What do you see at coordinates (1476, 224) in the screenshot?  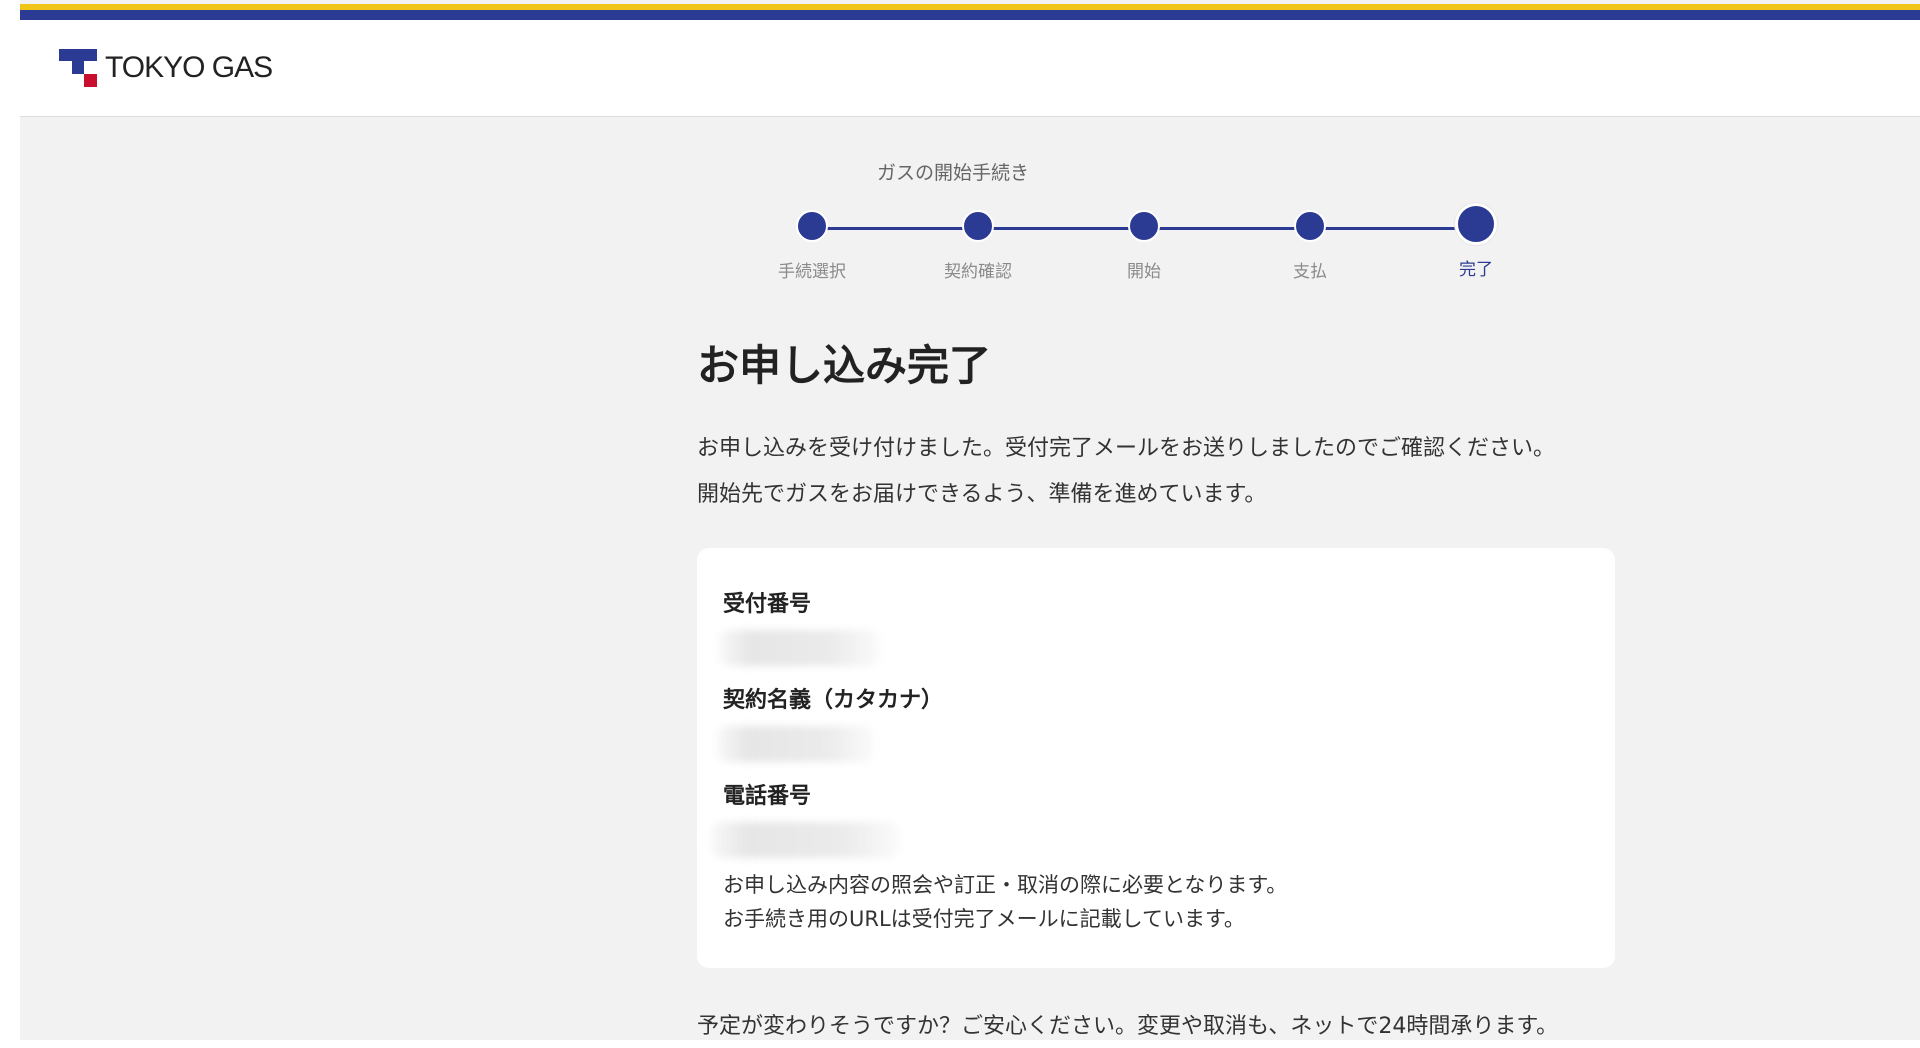 I see `step-dot-current` at bounding box center [1476, 224].